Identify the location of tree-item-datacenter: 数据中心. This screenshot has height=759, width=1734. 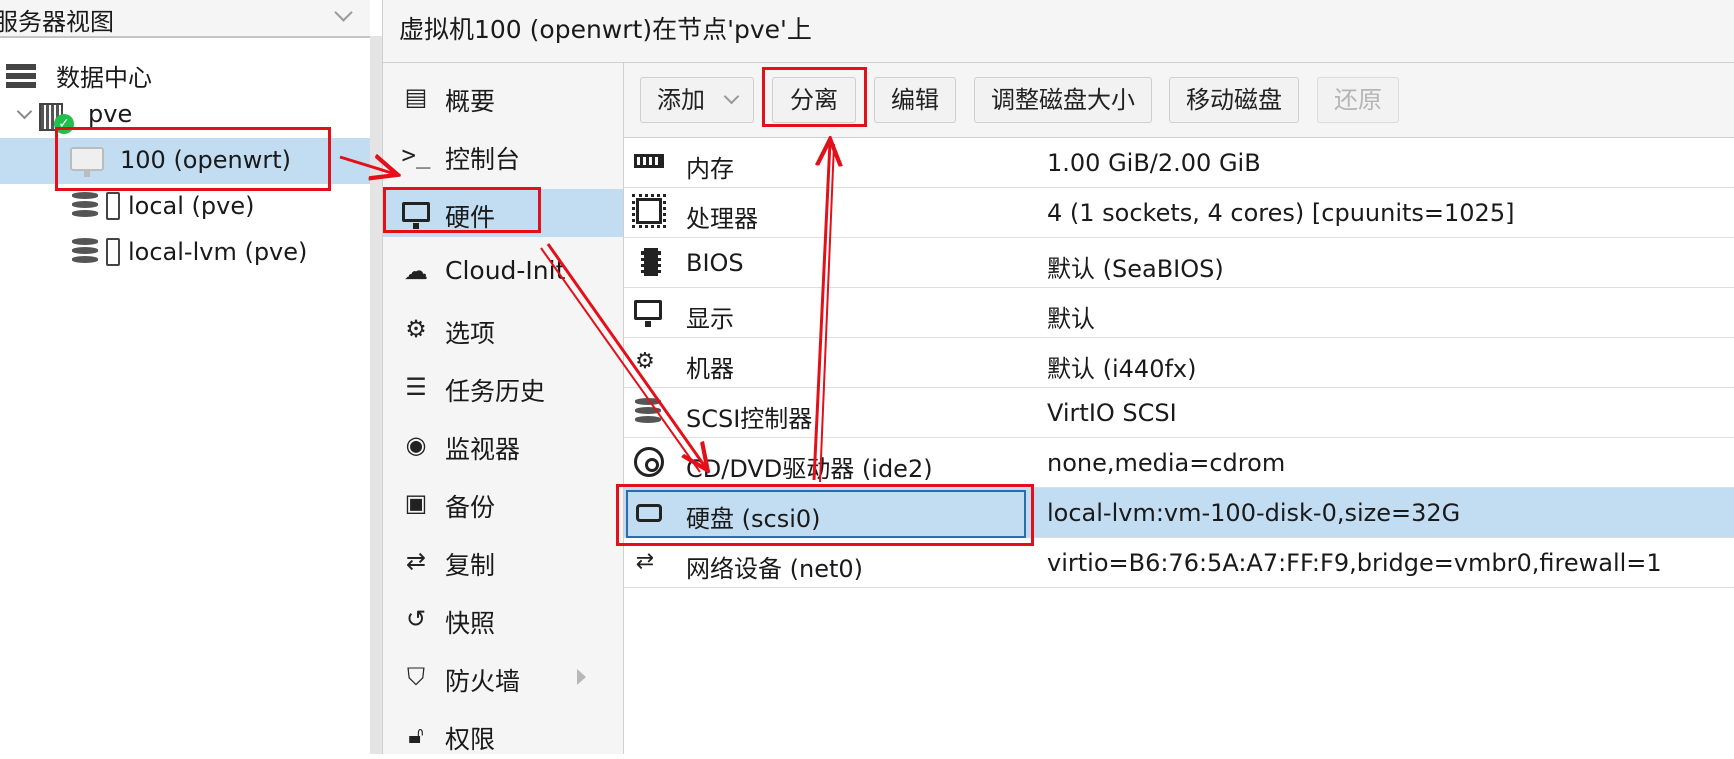
(185, 73).